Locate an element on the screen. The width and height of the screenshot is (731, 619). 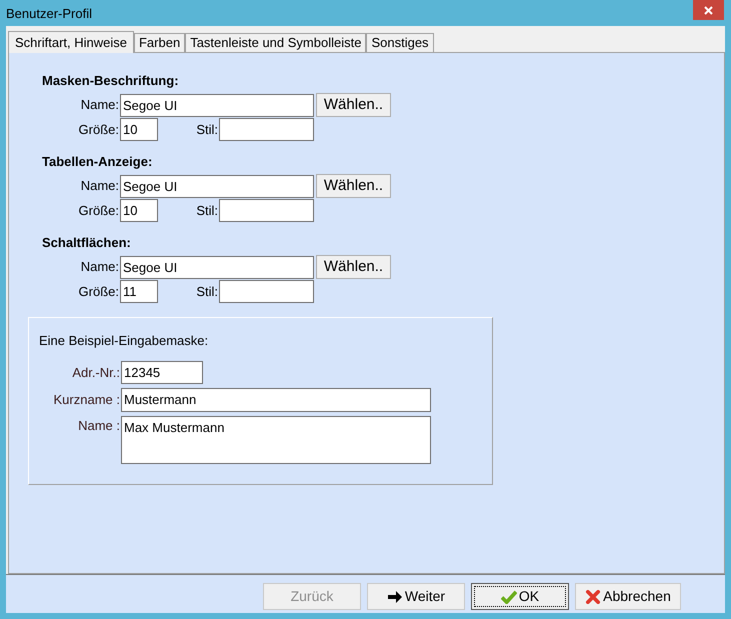
dialog-button: Weiter is located at coordinates (416, 596).